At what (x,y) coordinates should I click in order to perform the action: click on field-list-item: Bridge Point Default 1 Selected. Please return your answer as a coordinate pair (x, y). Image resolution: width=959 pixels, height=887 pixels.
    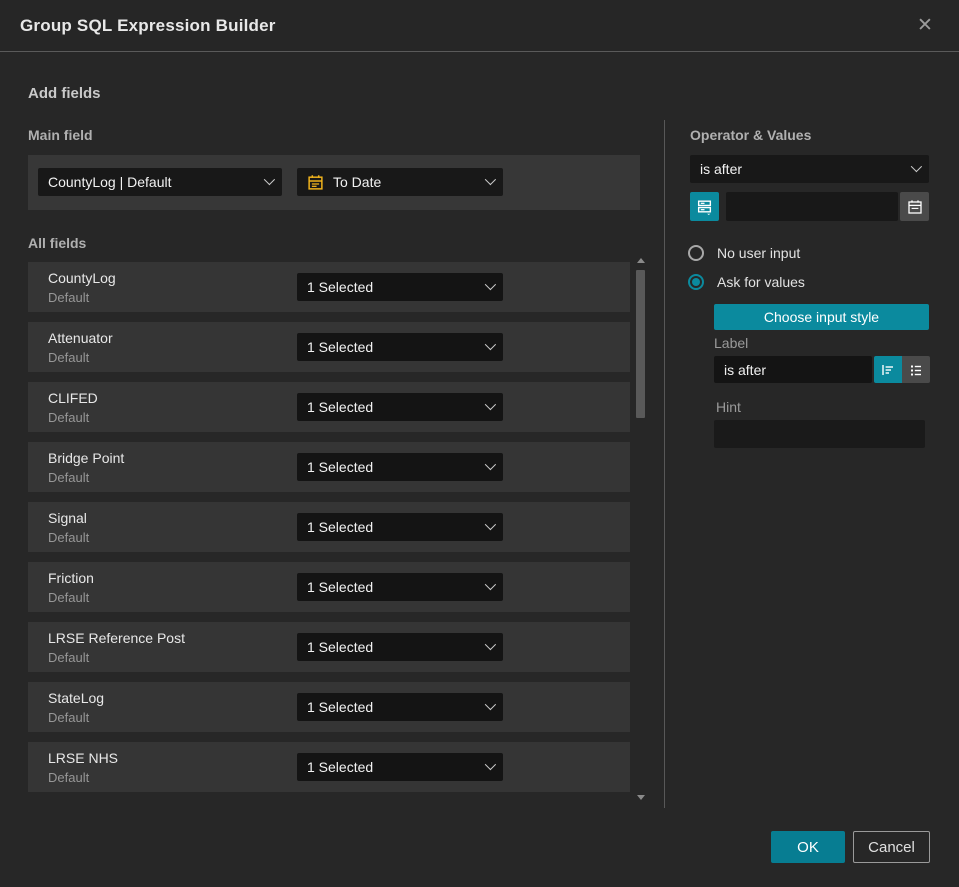
    Looking at the image, I should click on (329, 467).